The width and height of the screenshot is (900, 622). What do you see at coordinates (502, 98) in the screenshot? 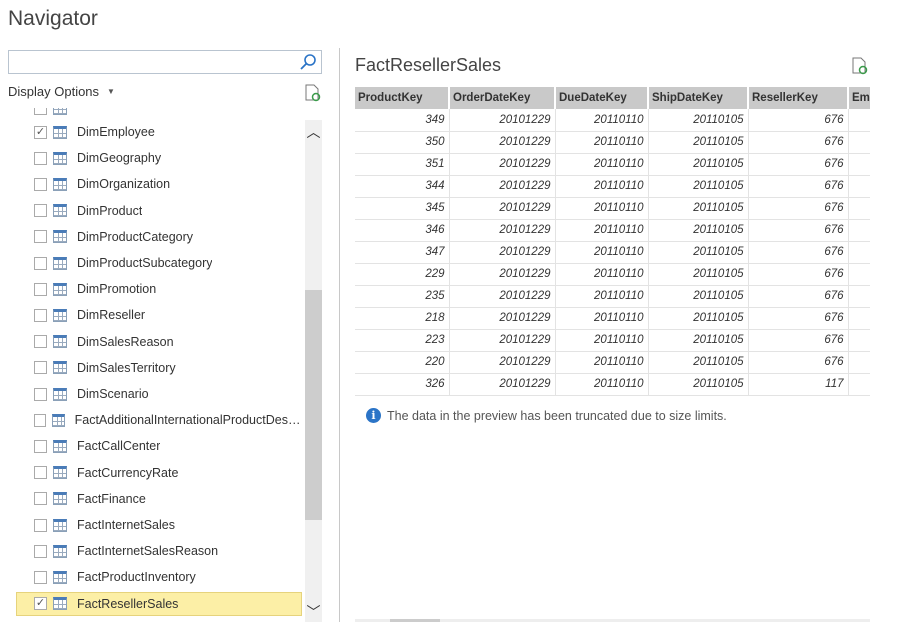
I see `column-header: OrderDateKey` at bounding box center [502, 98].